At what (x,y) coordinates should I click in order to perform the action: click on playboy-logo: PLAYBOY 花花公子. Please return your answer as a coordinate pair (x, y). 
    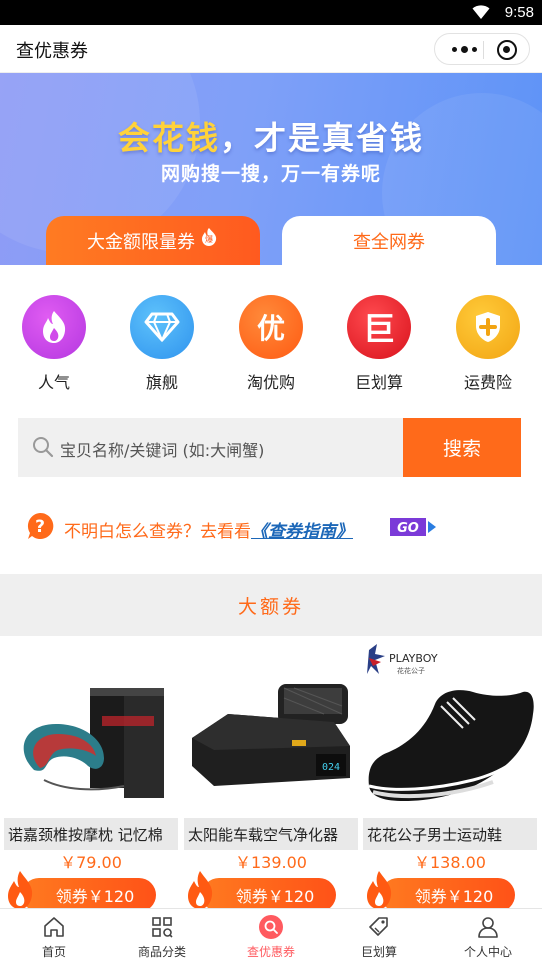
    Looking at the image, I should click on (402, 659).